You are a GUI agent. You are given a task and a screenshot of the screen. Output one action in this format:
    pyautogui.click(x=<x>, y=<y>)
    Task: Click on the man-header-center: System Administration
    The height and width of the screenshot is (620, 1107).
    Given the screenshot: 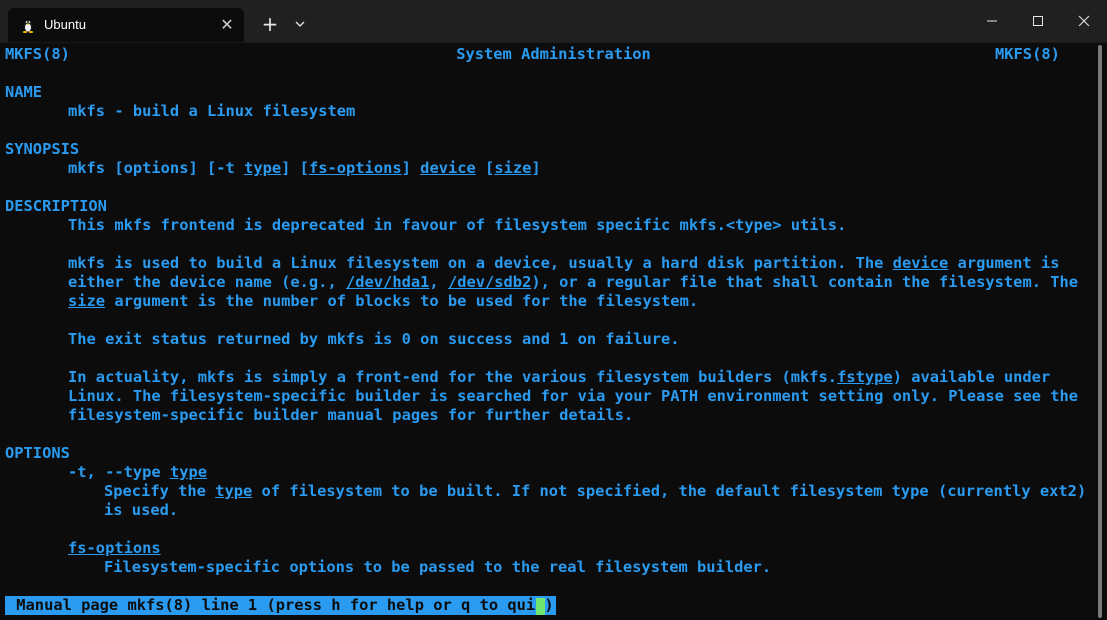 What is the action you would take?
    pyautogui.click(x=553, y=54)
    